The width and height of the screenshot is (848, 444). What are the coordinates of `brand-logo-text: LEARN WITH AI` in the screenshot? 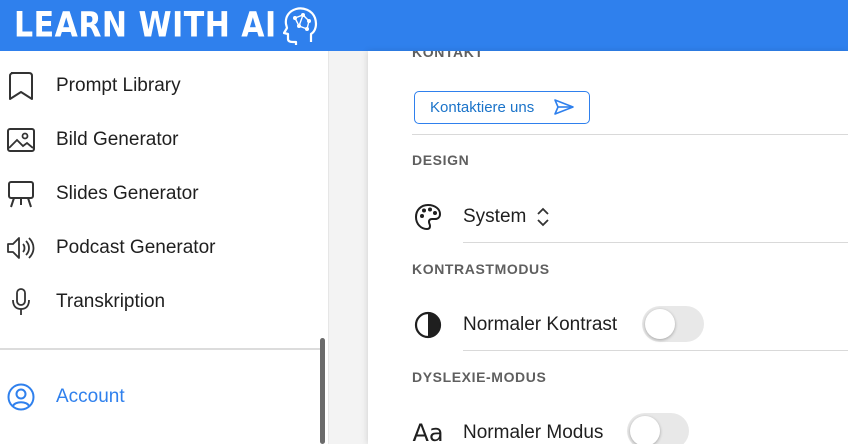 It's located at (145, 25).